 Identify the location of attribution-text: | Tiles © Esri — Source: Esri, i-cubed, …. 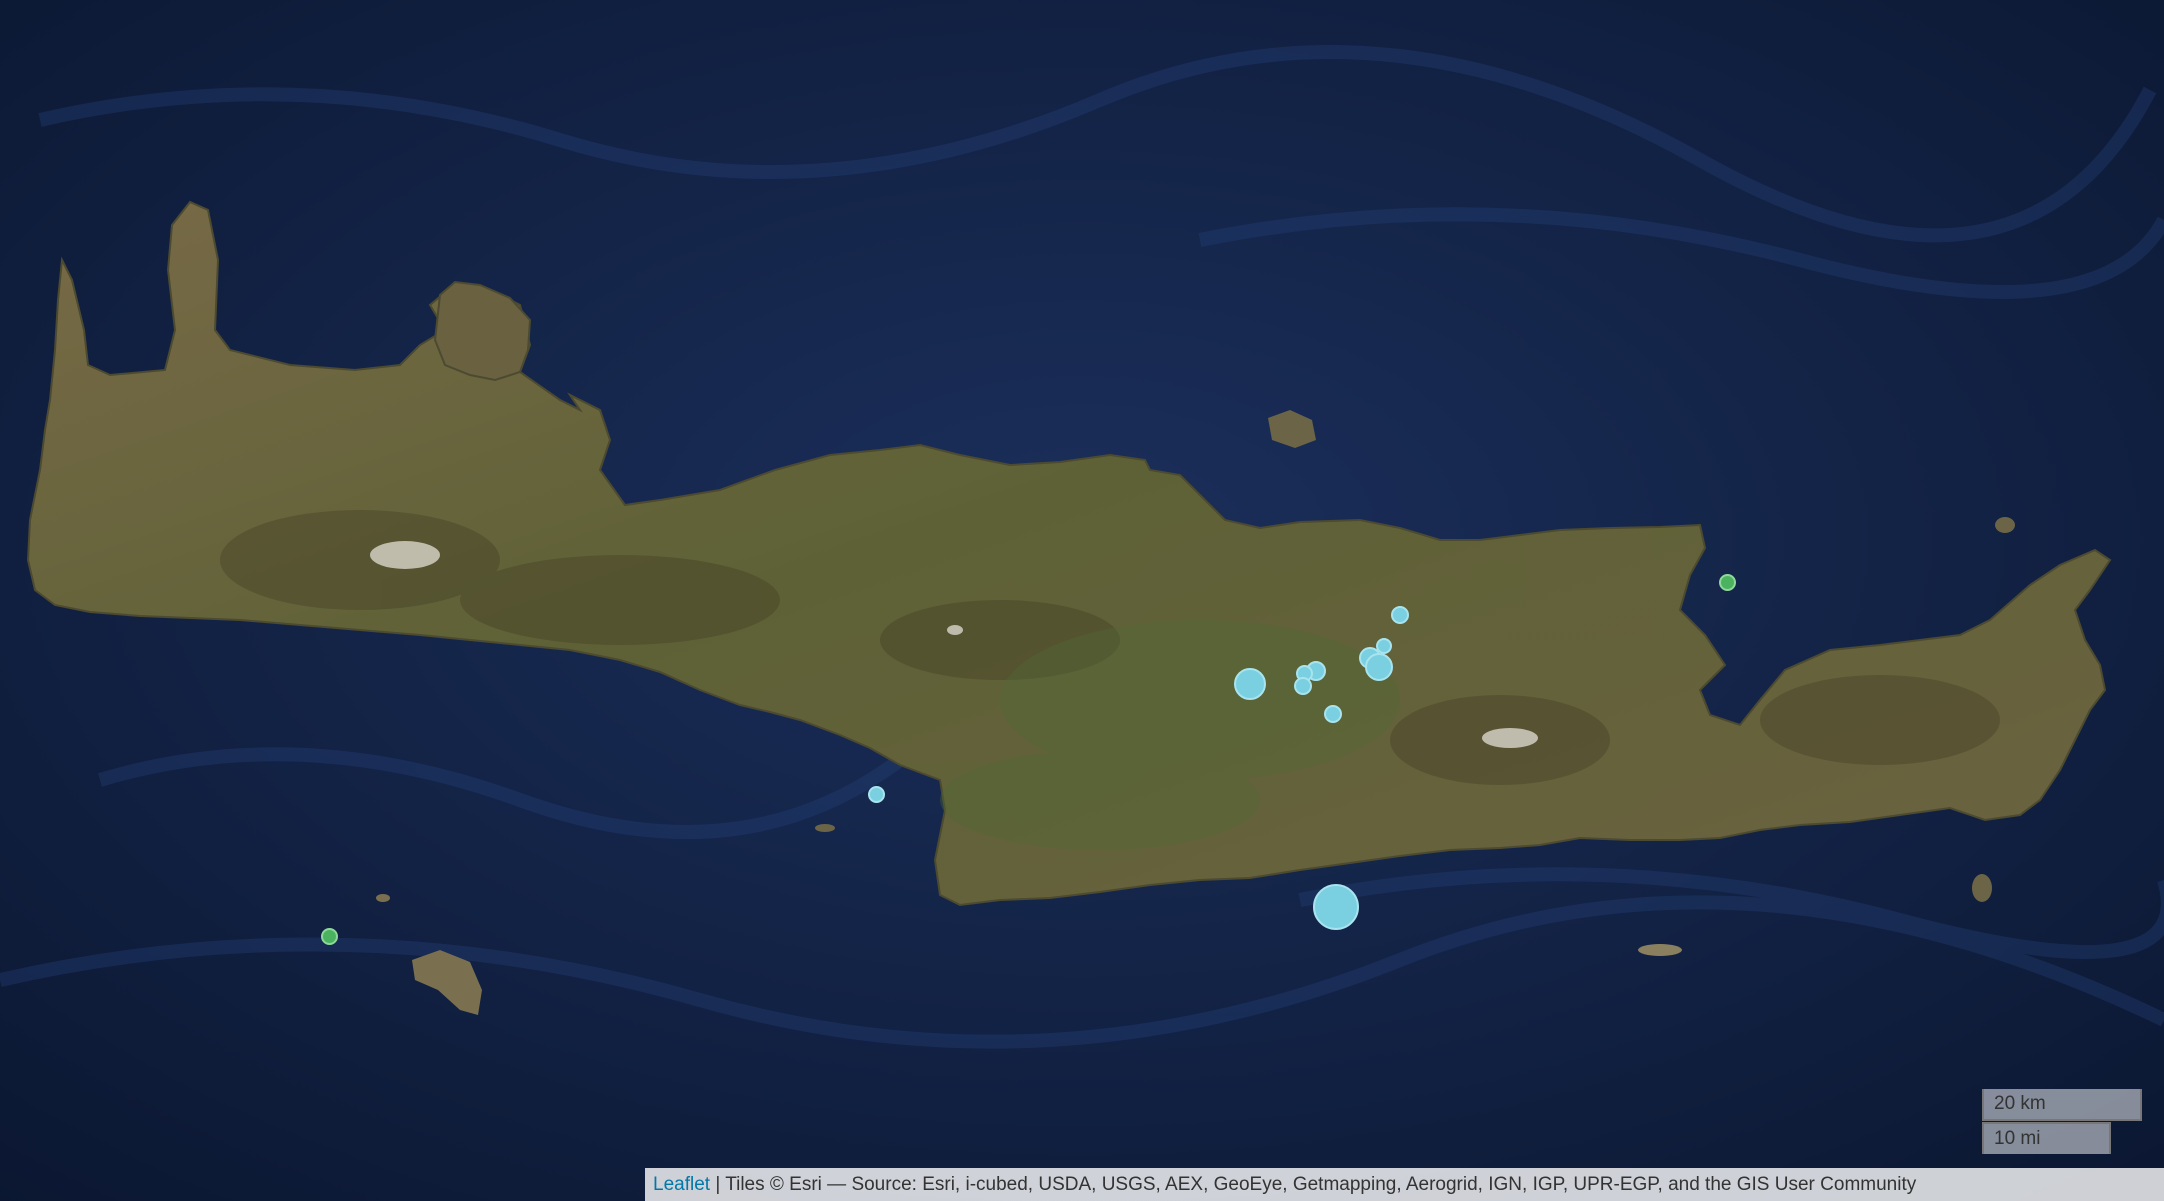
(1313, 1184).